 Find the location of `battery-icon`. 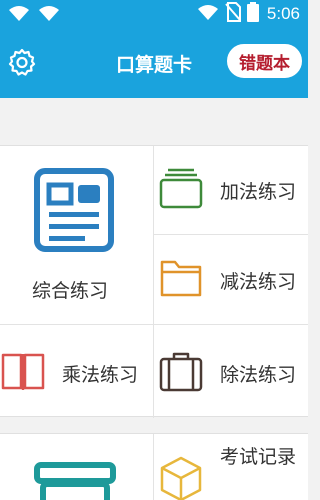

battery-icon is located at coordinates (252, 14).